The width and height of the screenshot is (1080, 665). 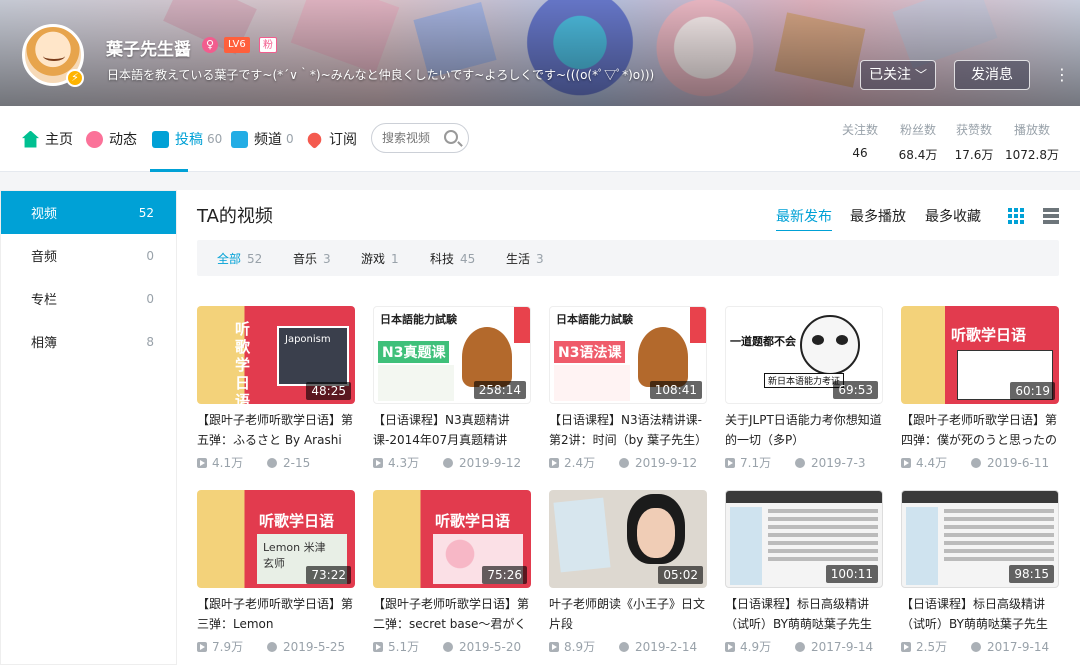 What do you see at coordinates (920, 75) in the screenshot?
I see `chevron-down-icon: ﹀` at bounding box center [920, 75].